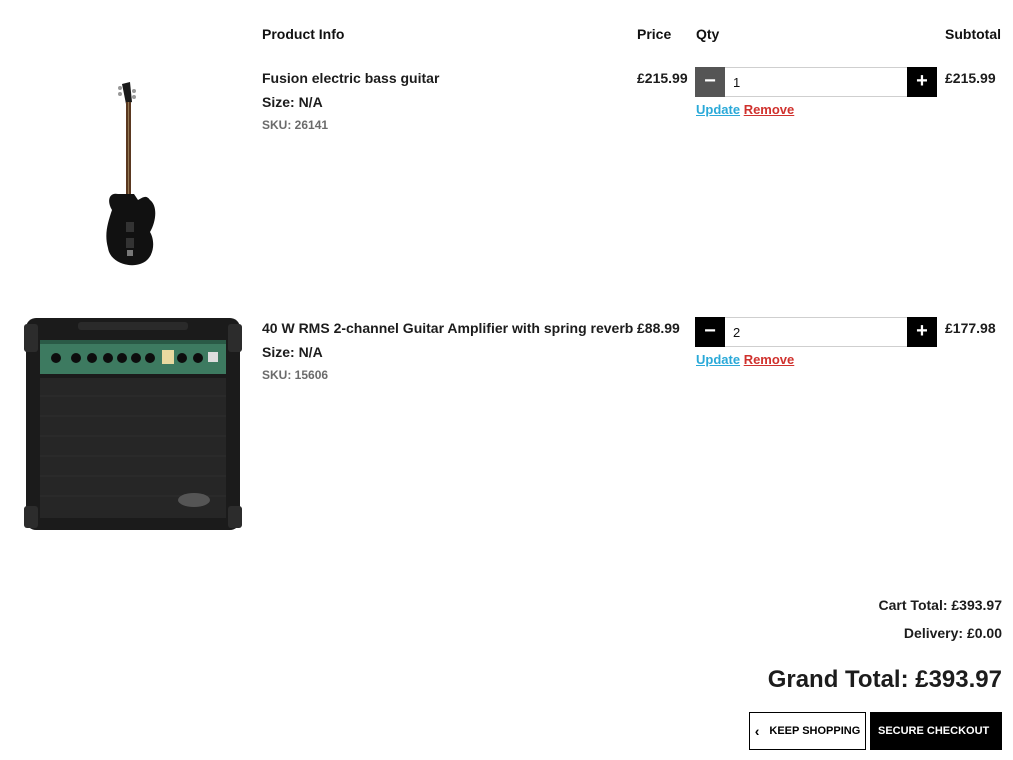  I want to click on chevron-left-icon: ‹, so click(757, 731).